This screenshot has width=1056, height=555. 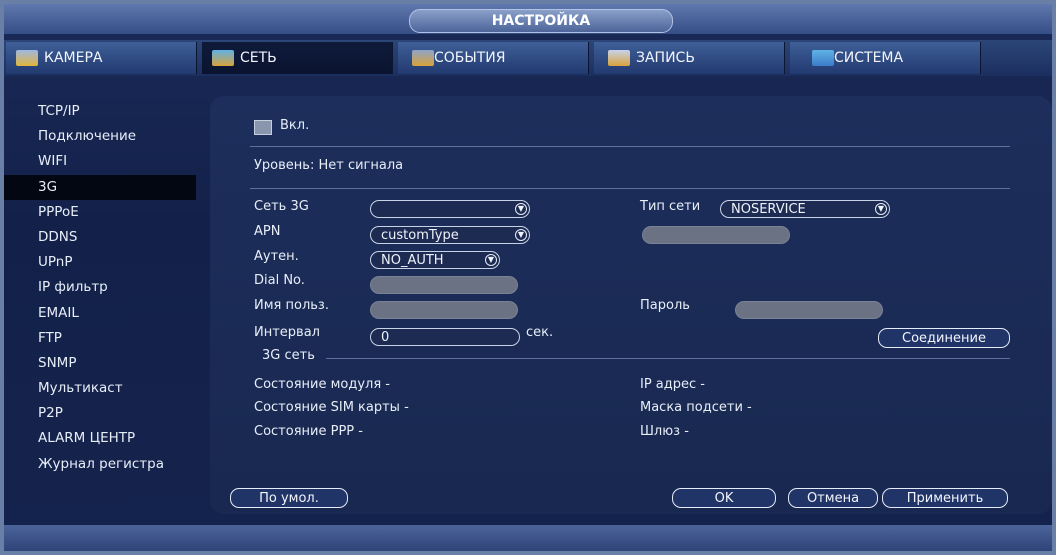 I want to click on interval-label: Интервал, so click(x=287, y=332).